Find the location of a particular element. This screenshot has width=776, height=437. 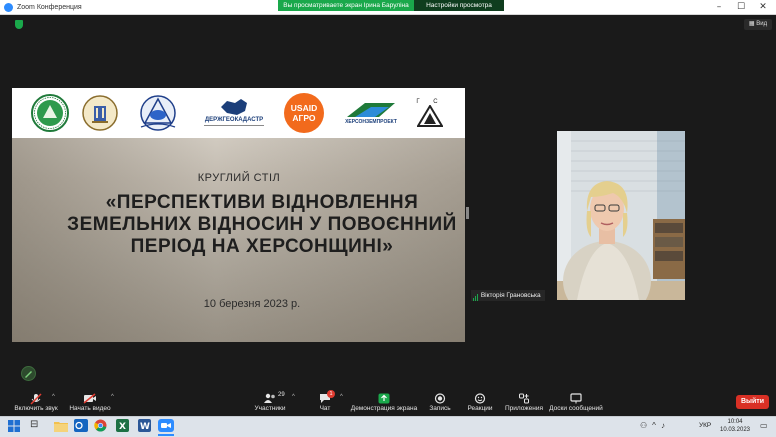

svg-text: X is located at coordinates (122, 427).